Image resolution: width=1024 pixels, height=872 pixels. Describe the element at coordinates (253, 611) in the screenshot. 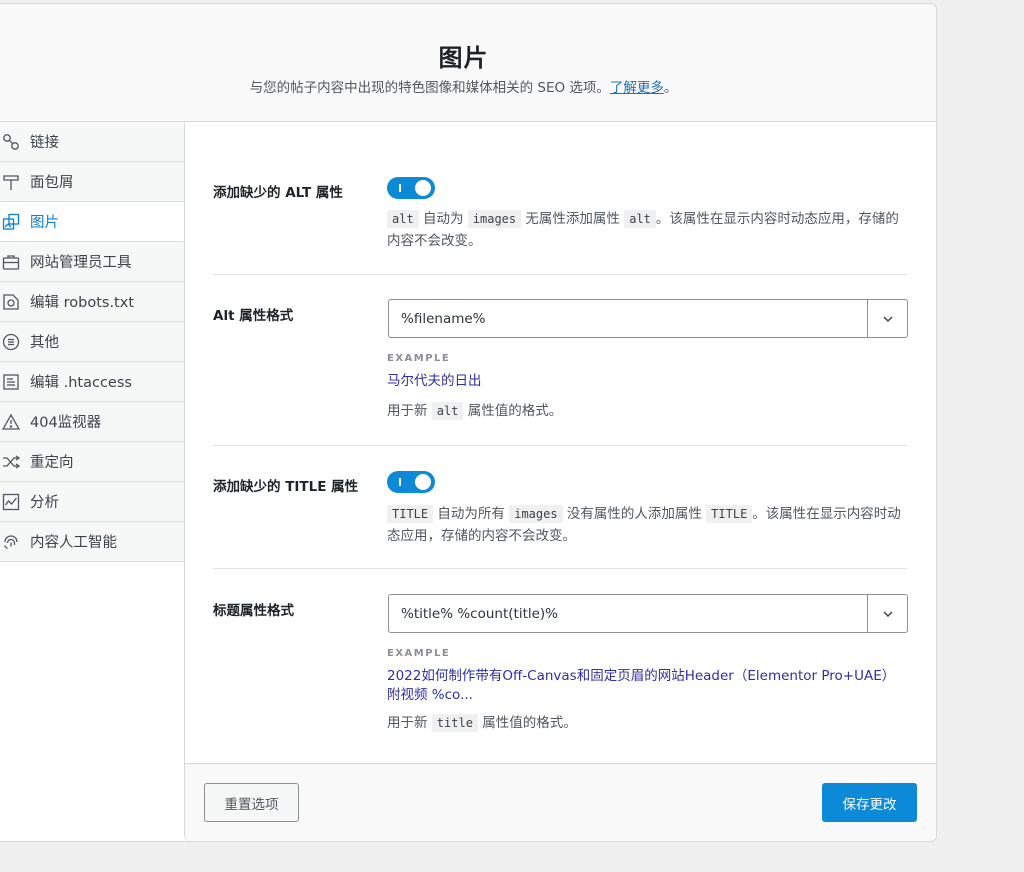

I see `title-format-label: 标题属性格式` at that location.